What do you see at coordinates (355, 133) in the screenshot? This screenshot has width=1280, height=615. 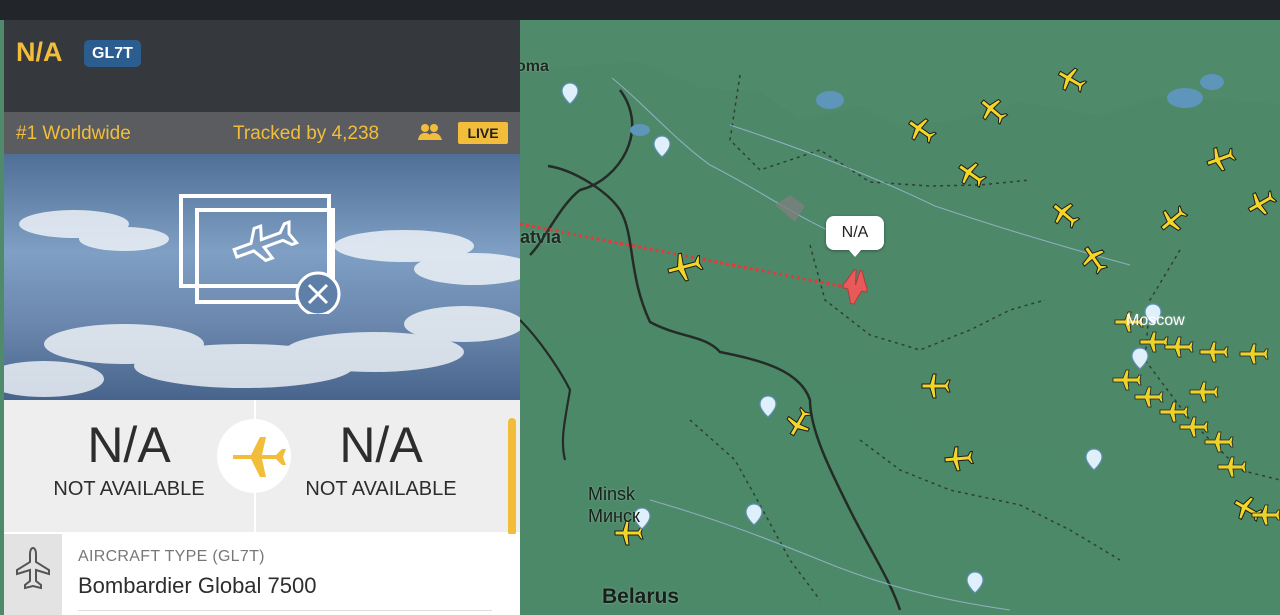 I see `tracked-count: 4,238` at bounding box center [355, 133].